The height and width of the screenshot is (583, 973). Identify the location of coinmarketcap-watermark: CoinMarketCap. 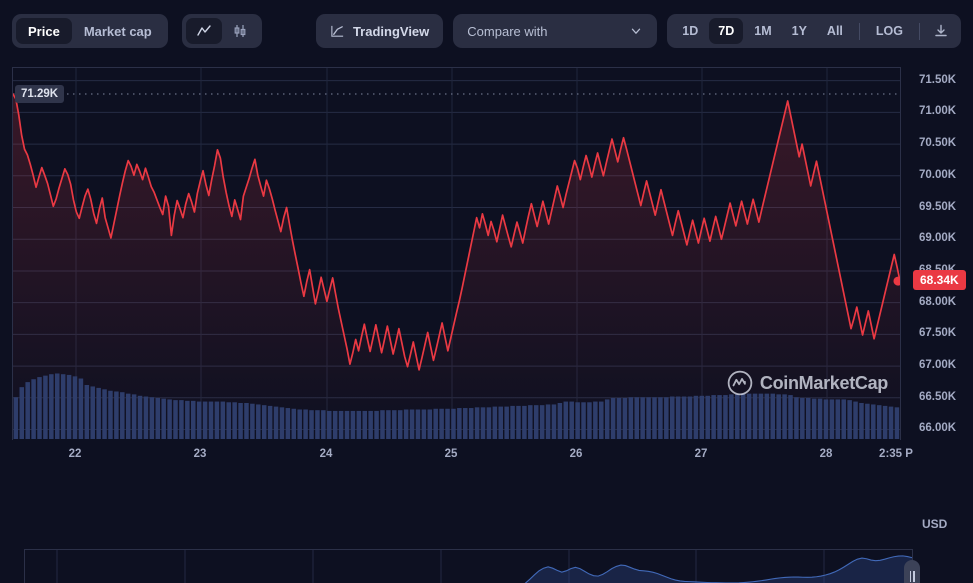
(807, 383).